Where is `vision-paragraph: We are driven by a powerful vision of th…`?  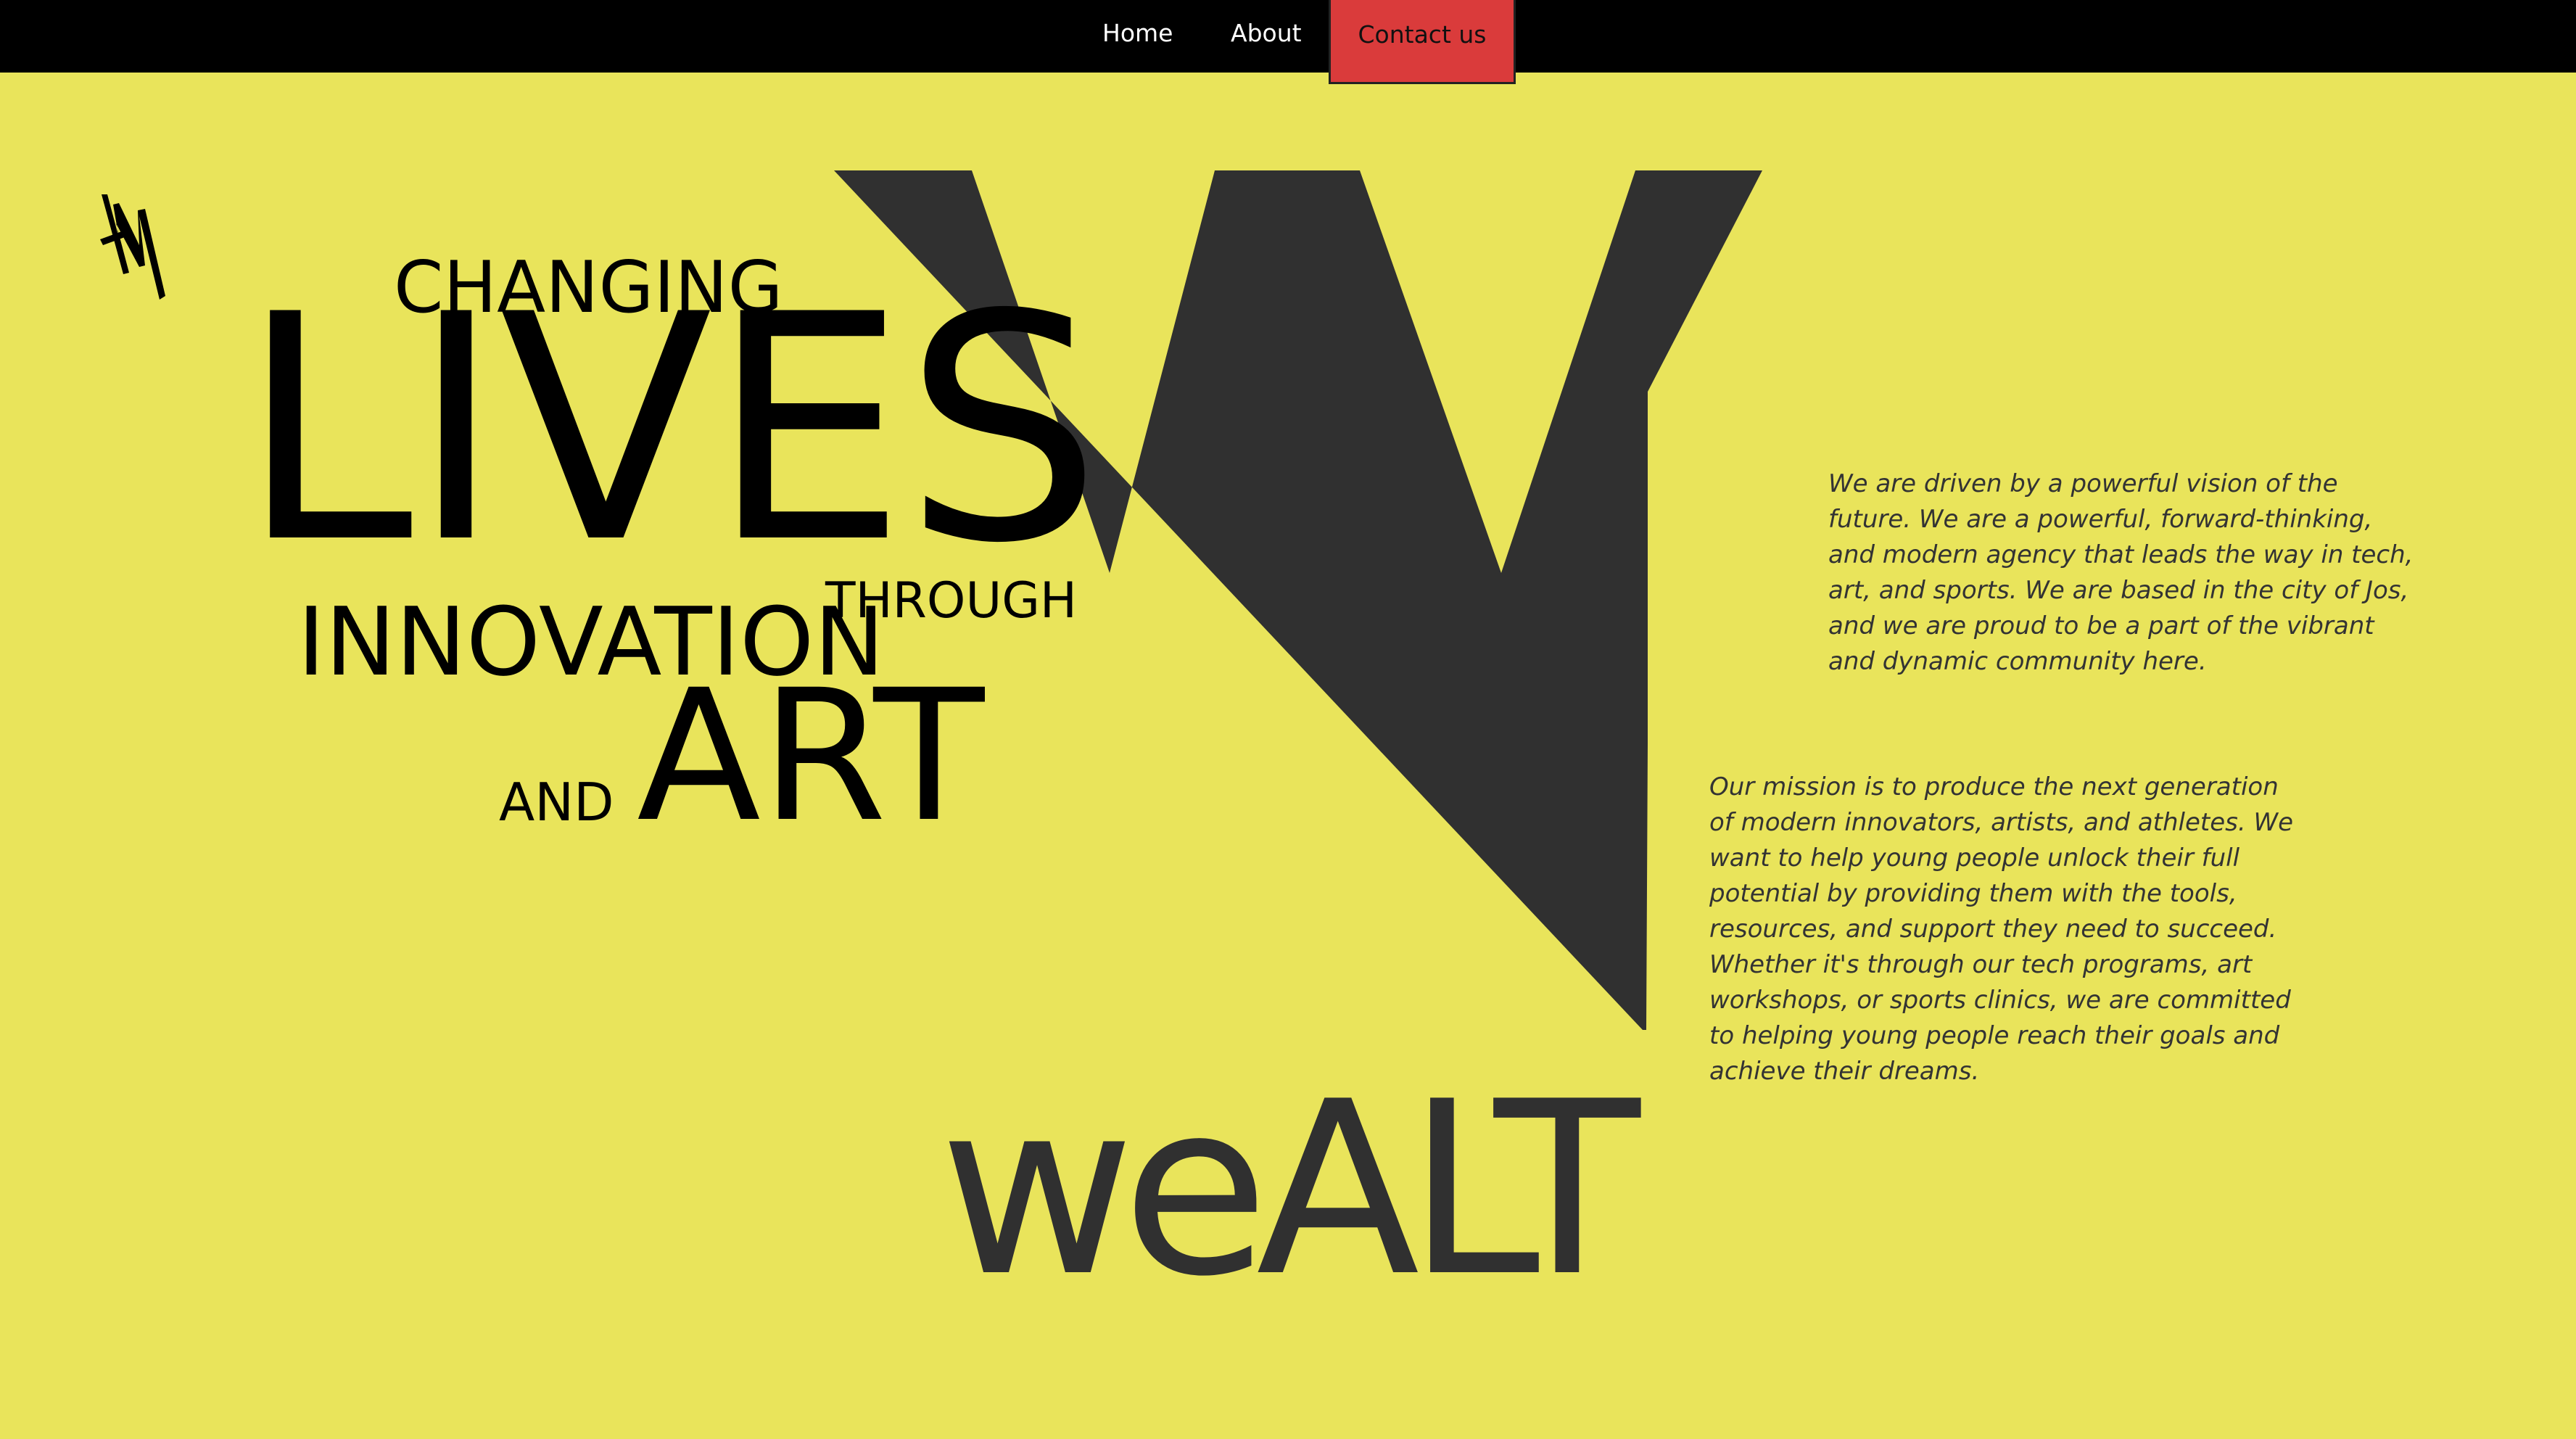
vision-paragraph: We are driven by a powerful vision of th… is located at coordinates (2121, 572).